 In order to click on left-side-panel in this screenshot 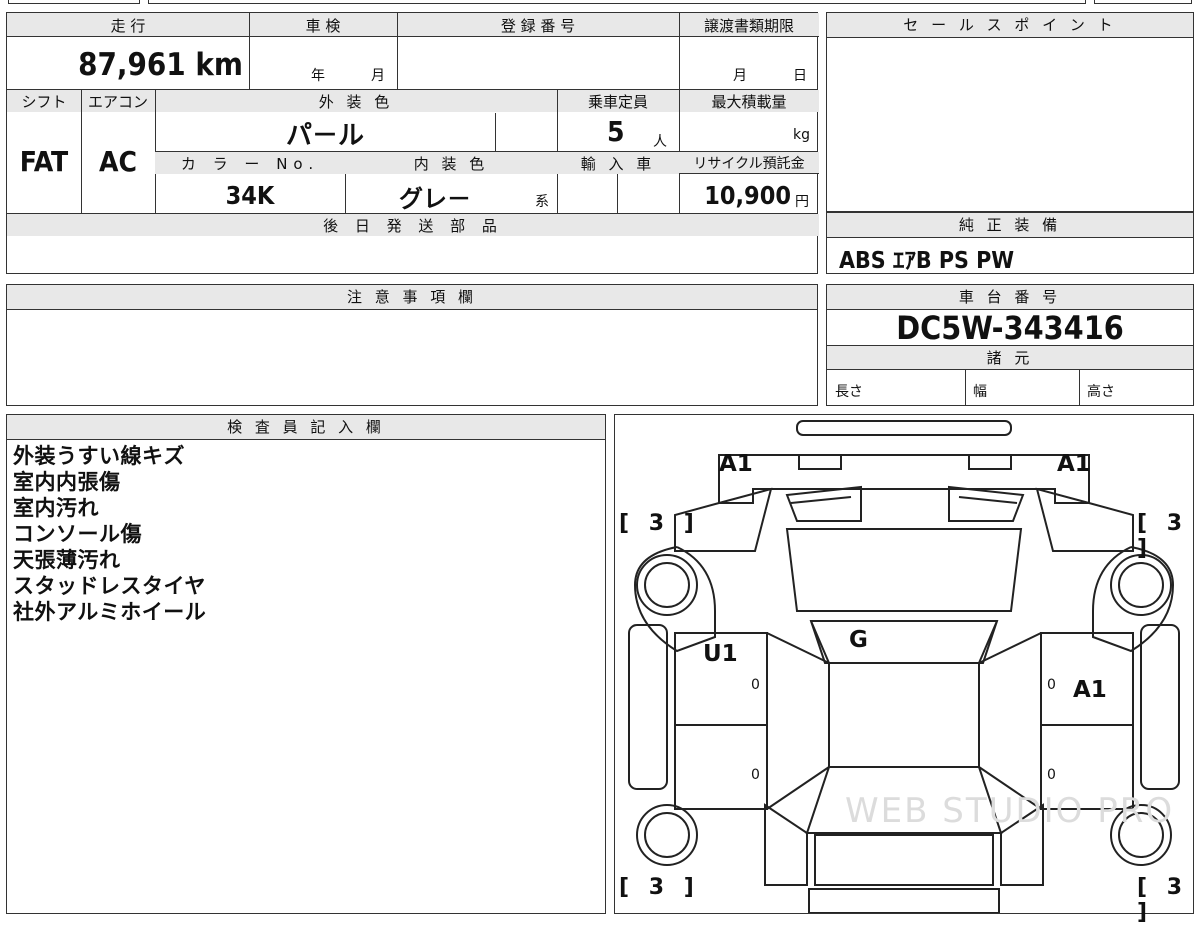, I will do `click(648, 707)`.